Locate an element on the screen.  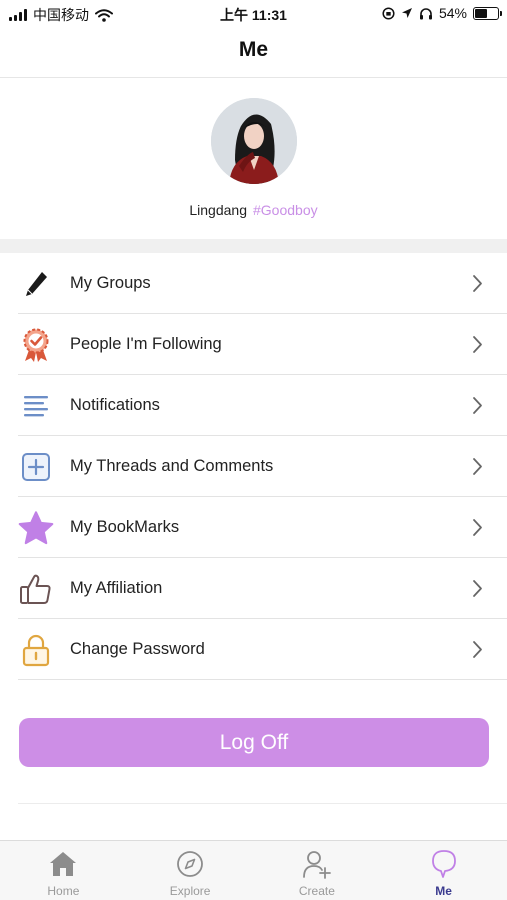
menu-item-my-groups: My Groups is located at coordinates (253, 283).